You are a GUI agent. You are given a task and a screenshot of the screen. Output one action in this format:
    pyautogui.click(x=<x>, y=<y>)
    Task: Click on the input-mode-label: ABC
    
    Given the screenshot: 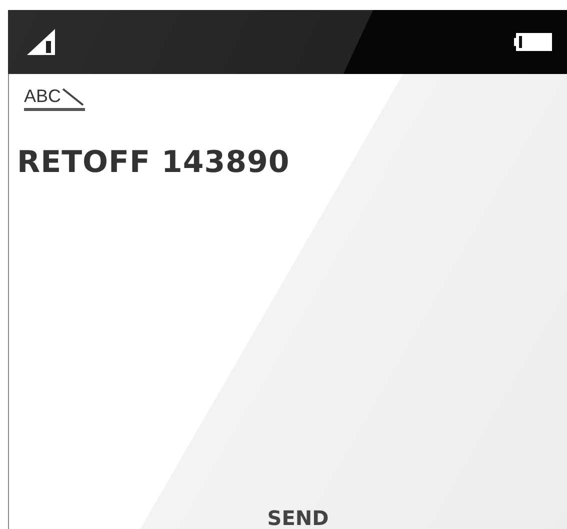 What is the action you would take?
    pyautogui.click(x=43, y=96)
    